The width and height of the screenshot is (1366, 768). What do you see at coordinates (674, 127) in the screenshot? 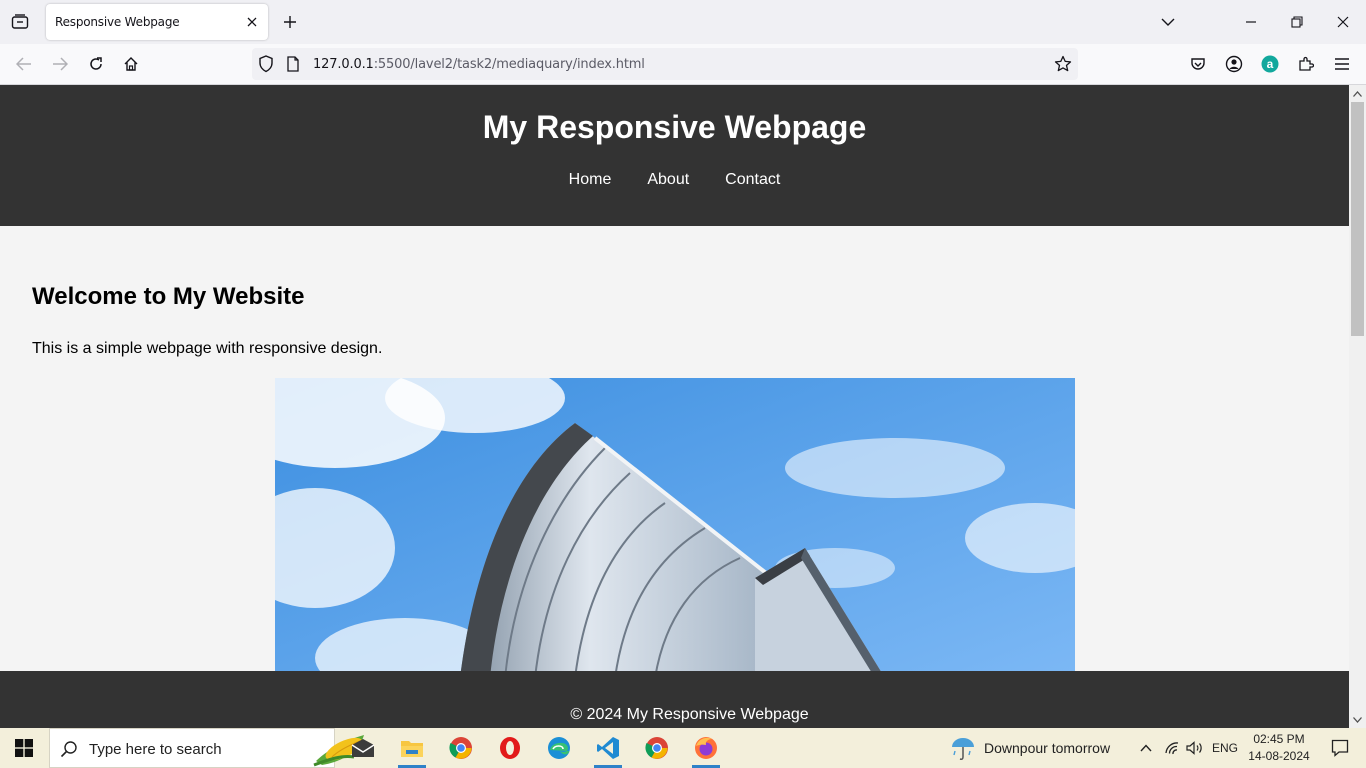
I see `site-title: My Responsive Webpage` at bounding box center [674, 127].